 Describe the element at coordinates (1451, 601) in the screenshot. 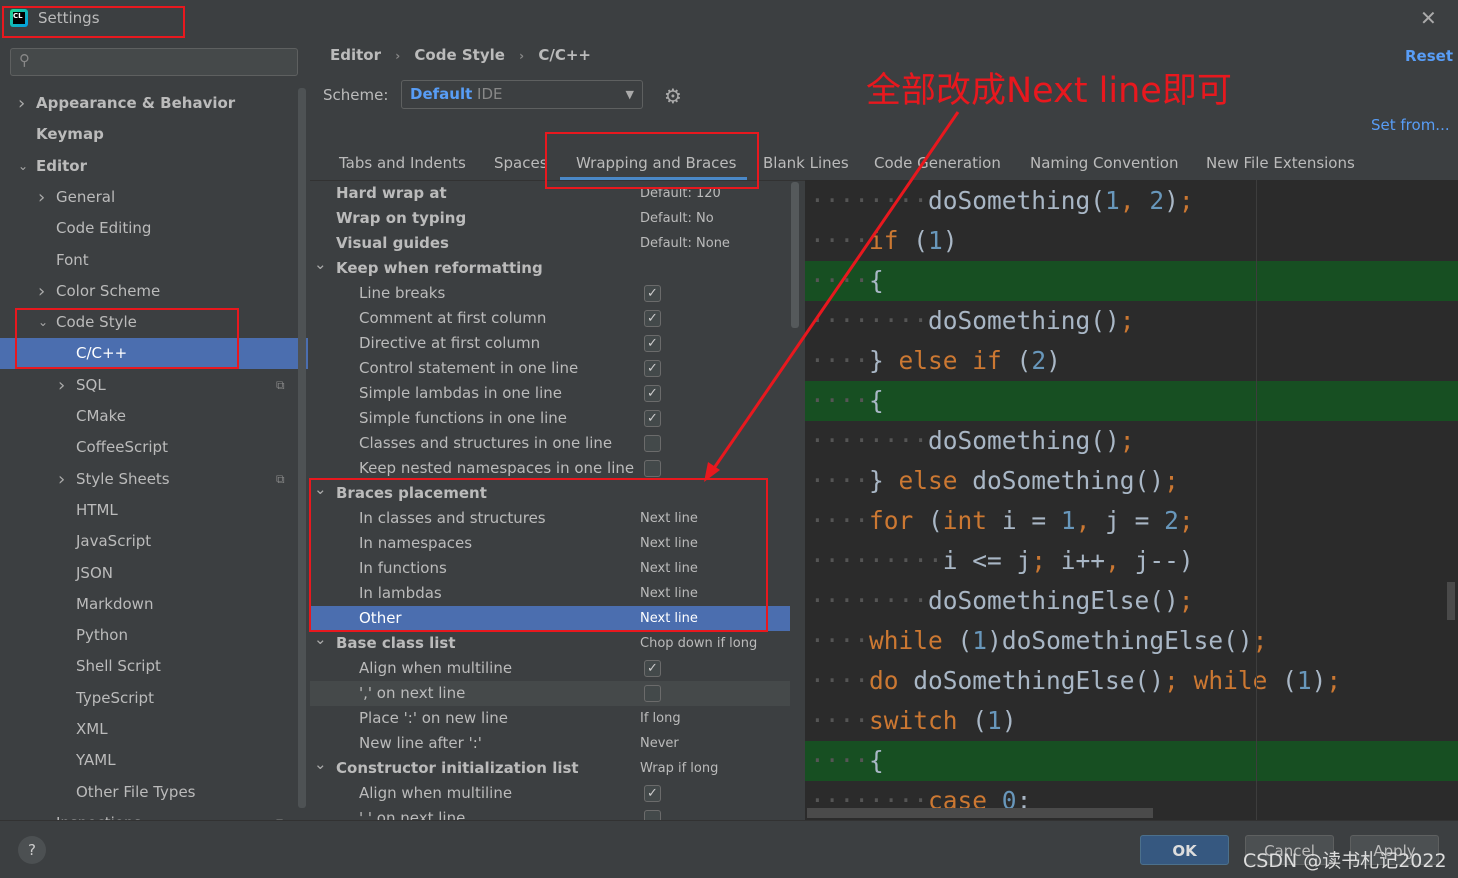

I see `preview-v-scrollbar` at that location.